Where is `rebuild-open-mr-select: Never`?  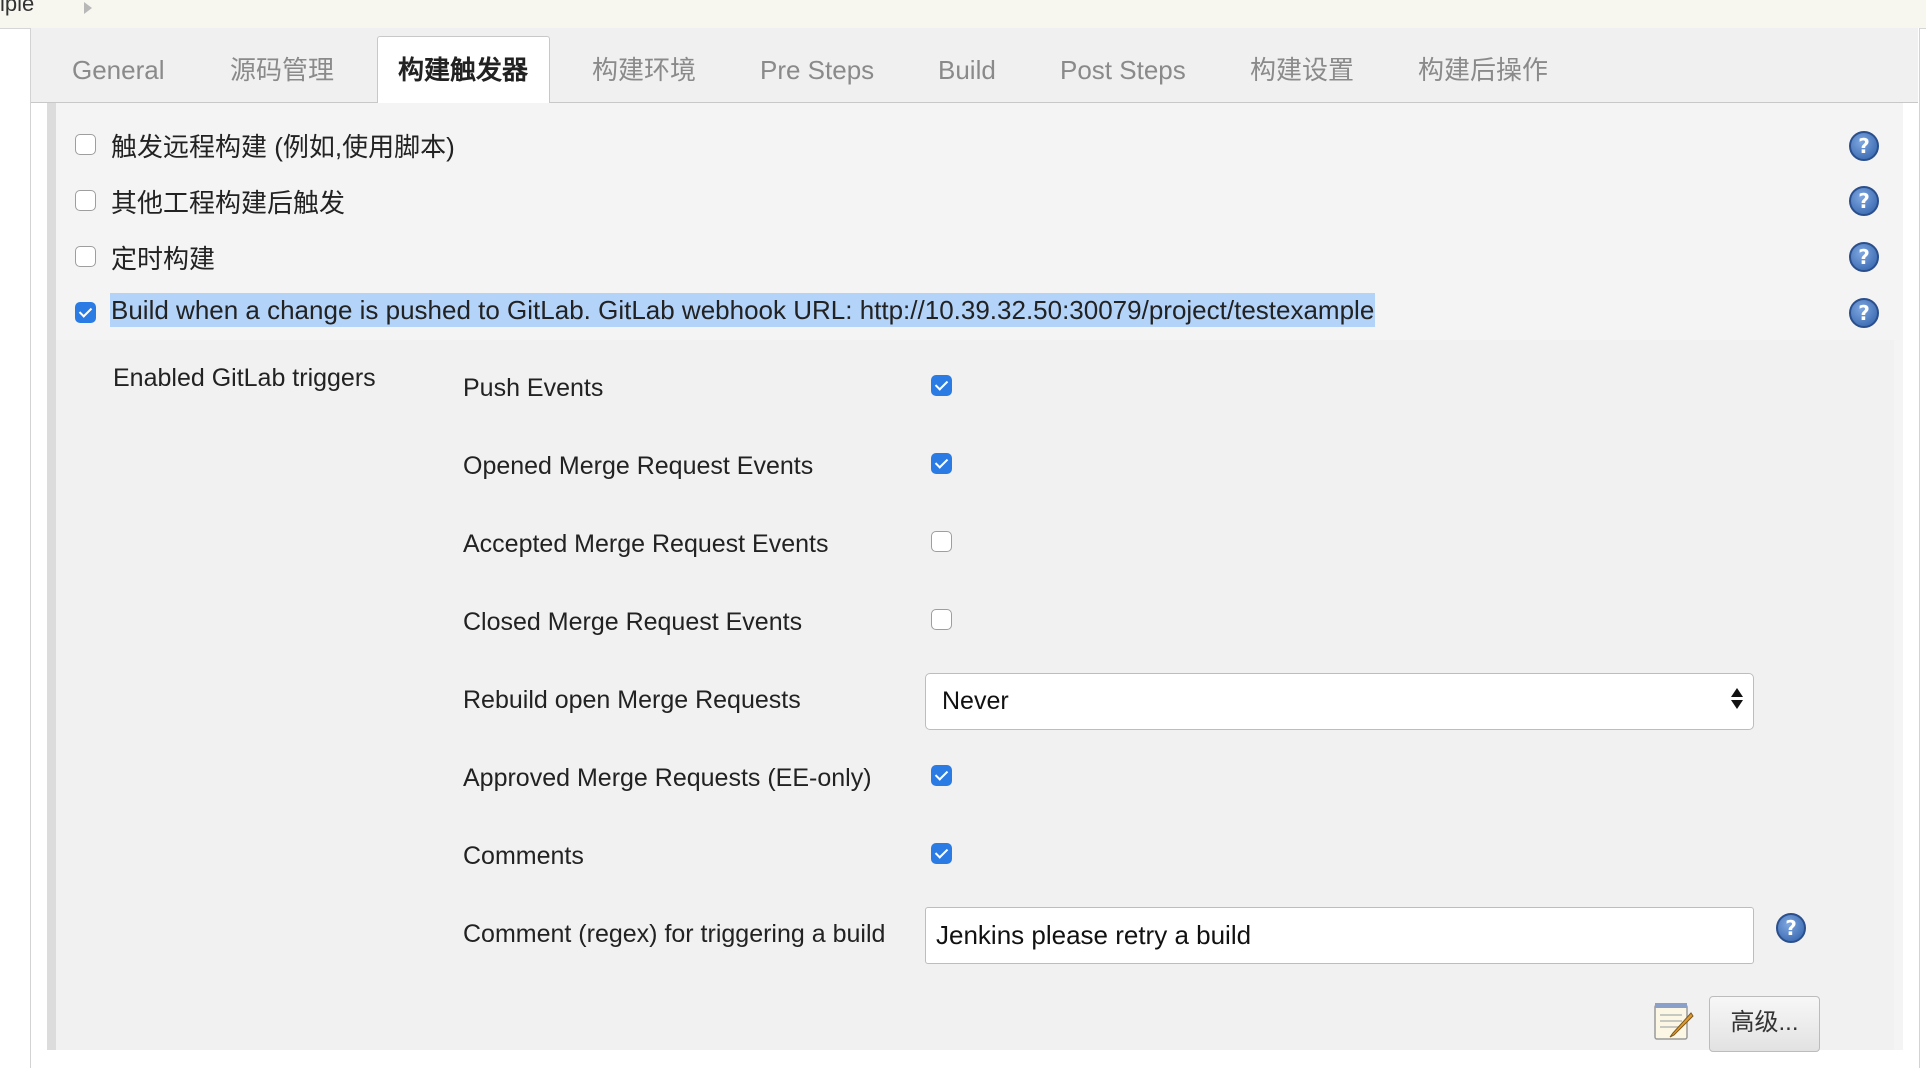 rebuild-open-mr-select: Never is located at coordinates (1339, 701).